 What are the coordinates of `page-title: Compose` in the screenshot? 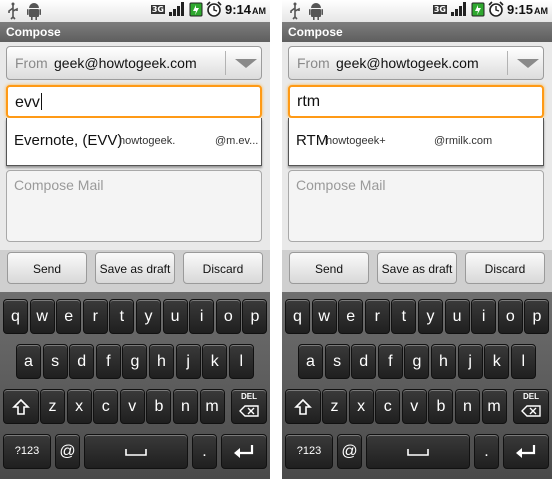 It's located at (417, 32).